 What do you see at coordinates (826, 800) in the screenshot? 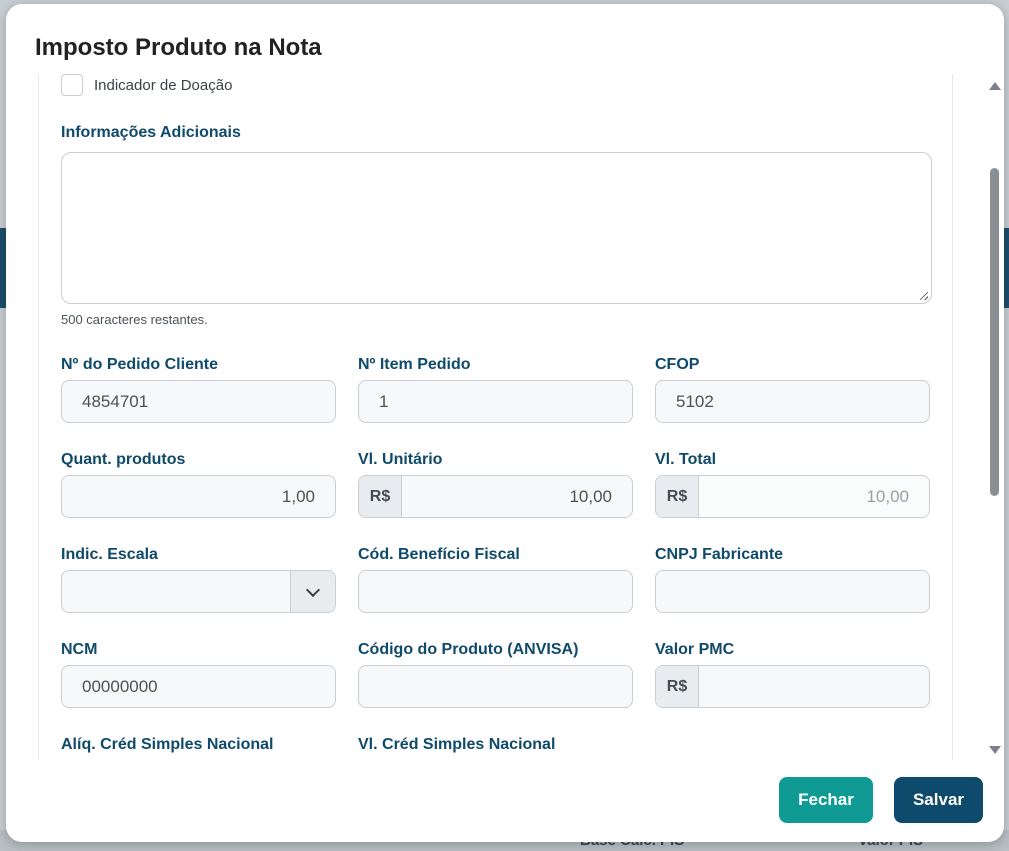
I see `close-button: Fechar` at bounding box center [826, 800].